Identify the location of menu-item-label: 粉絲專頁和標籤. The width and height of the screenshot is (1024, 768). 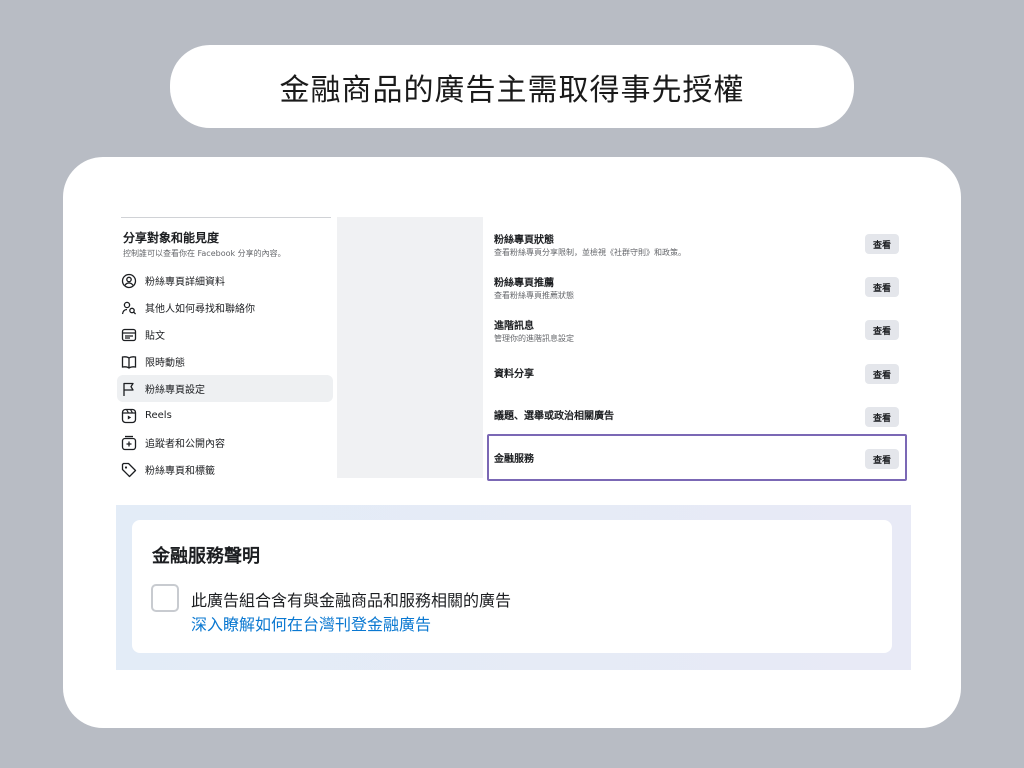
(180, 471).